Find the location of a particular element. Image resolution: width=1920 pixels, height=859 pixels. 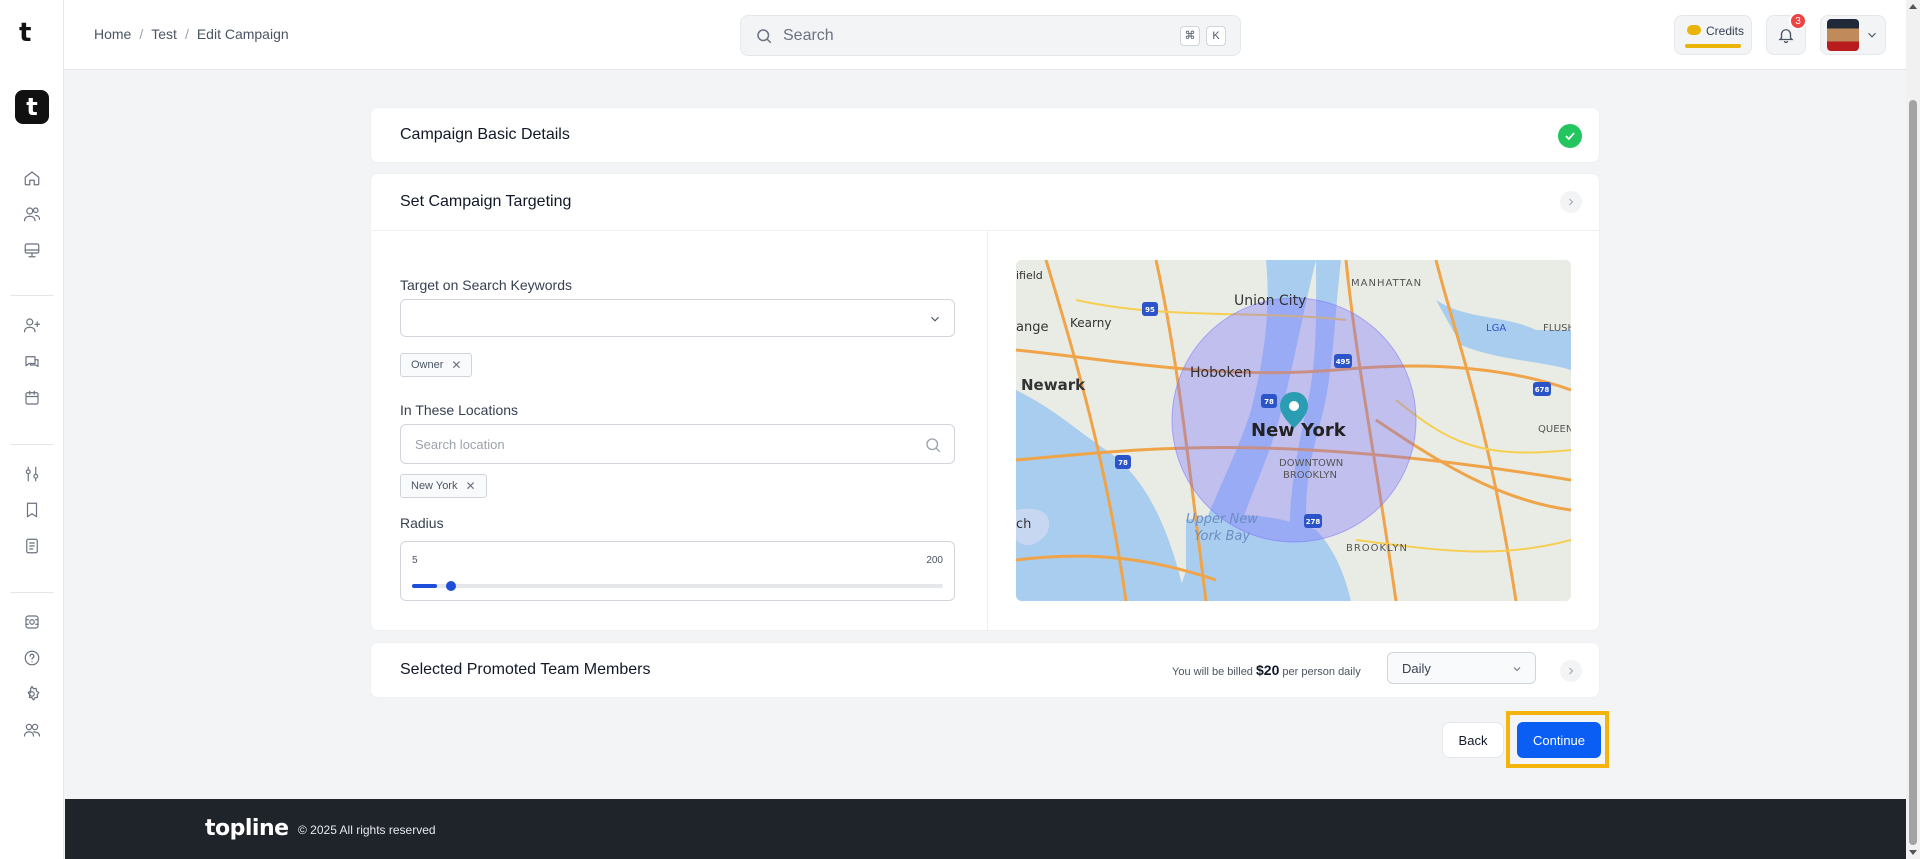

search-placeholder: Search is located at coordinates (981, 36).